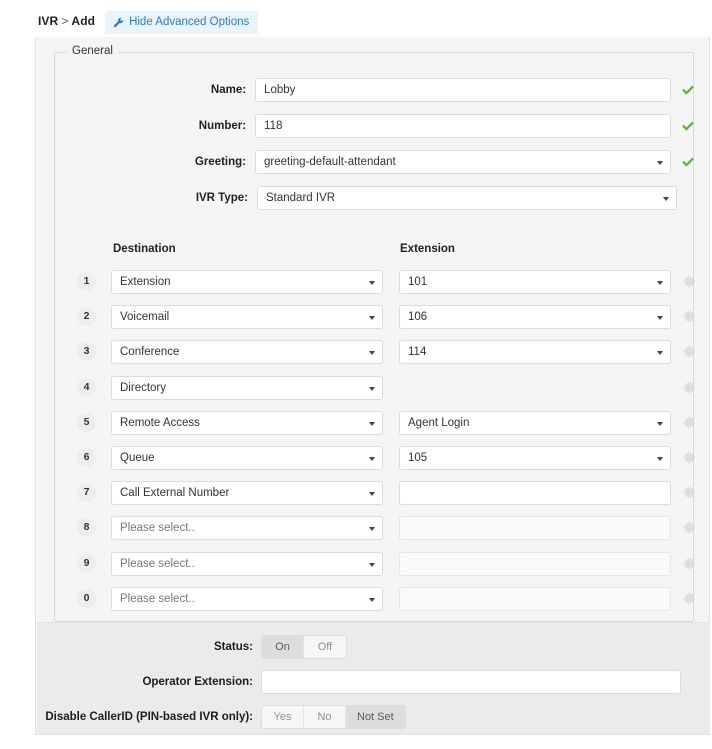  I want to click on table-row: 8 Please select.., so click(375, 527).